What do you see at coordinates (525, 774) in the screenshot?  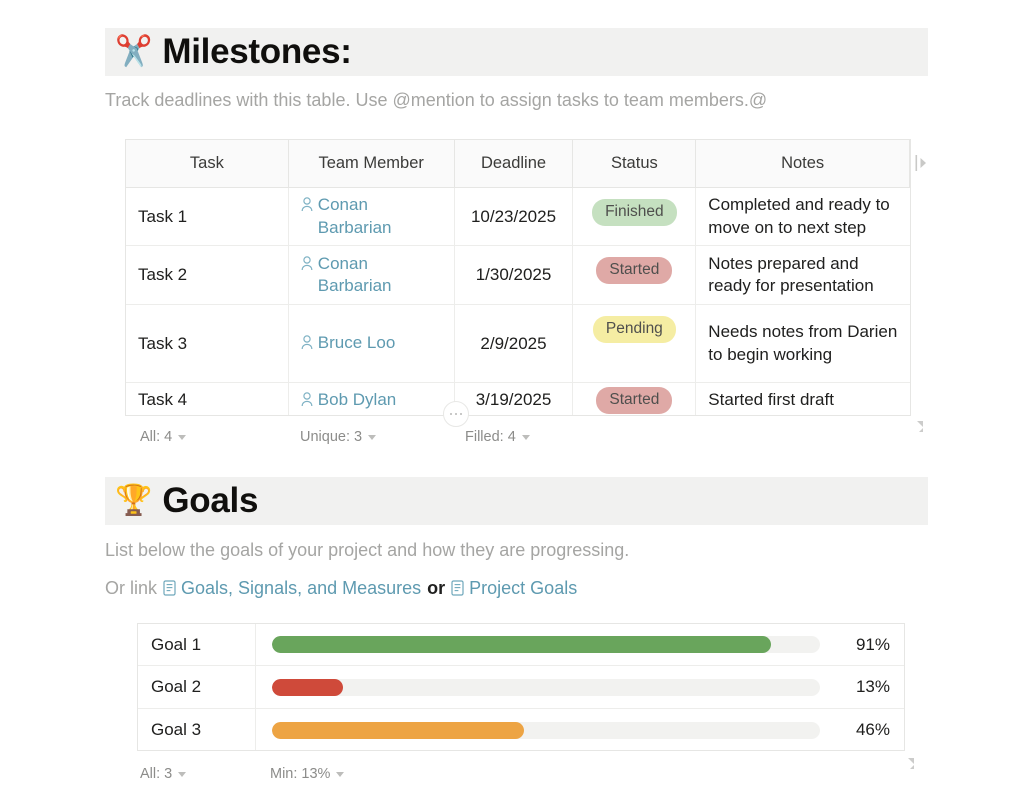 I see `goals-summary-bar: All: 3 Min: 13%` at bounding box center [525, 774].